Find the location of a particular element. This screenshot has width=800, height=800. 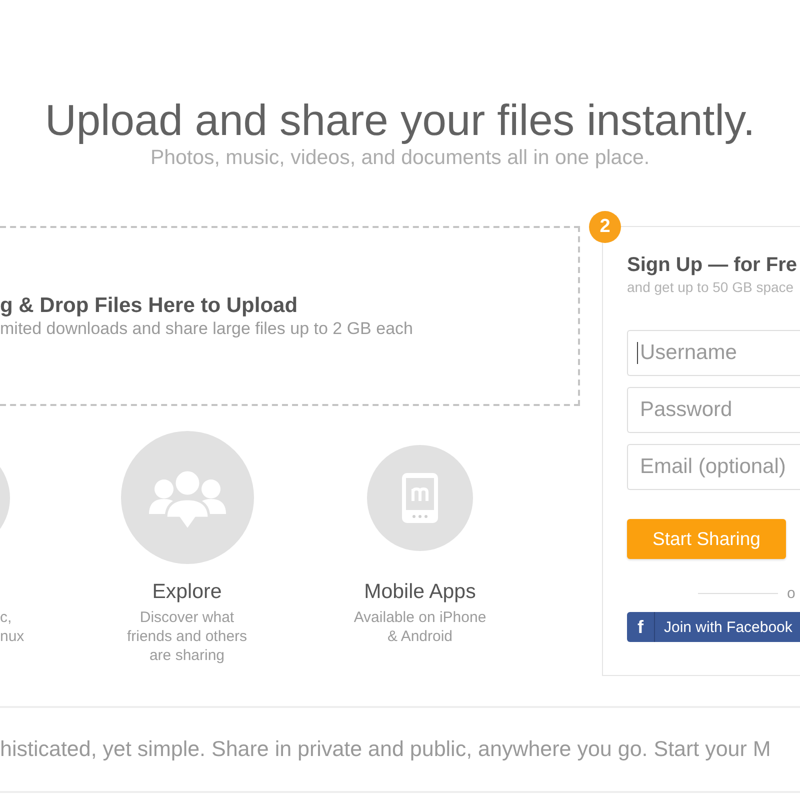

phone-icon is located at coordinates (420, 497).